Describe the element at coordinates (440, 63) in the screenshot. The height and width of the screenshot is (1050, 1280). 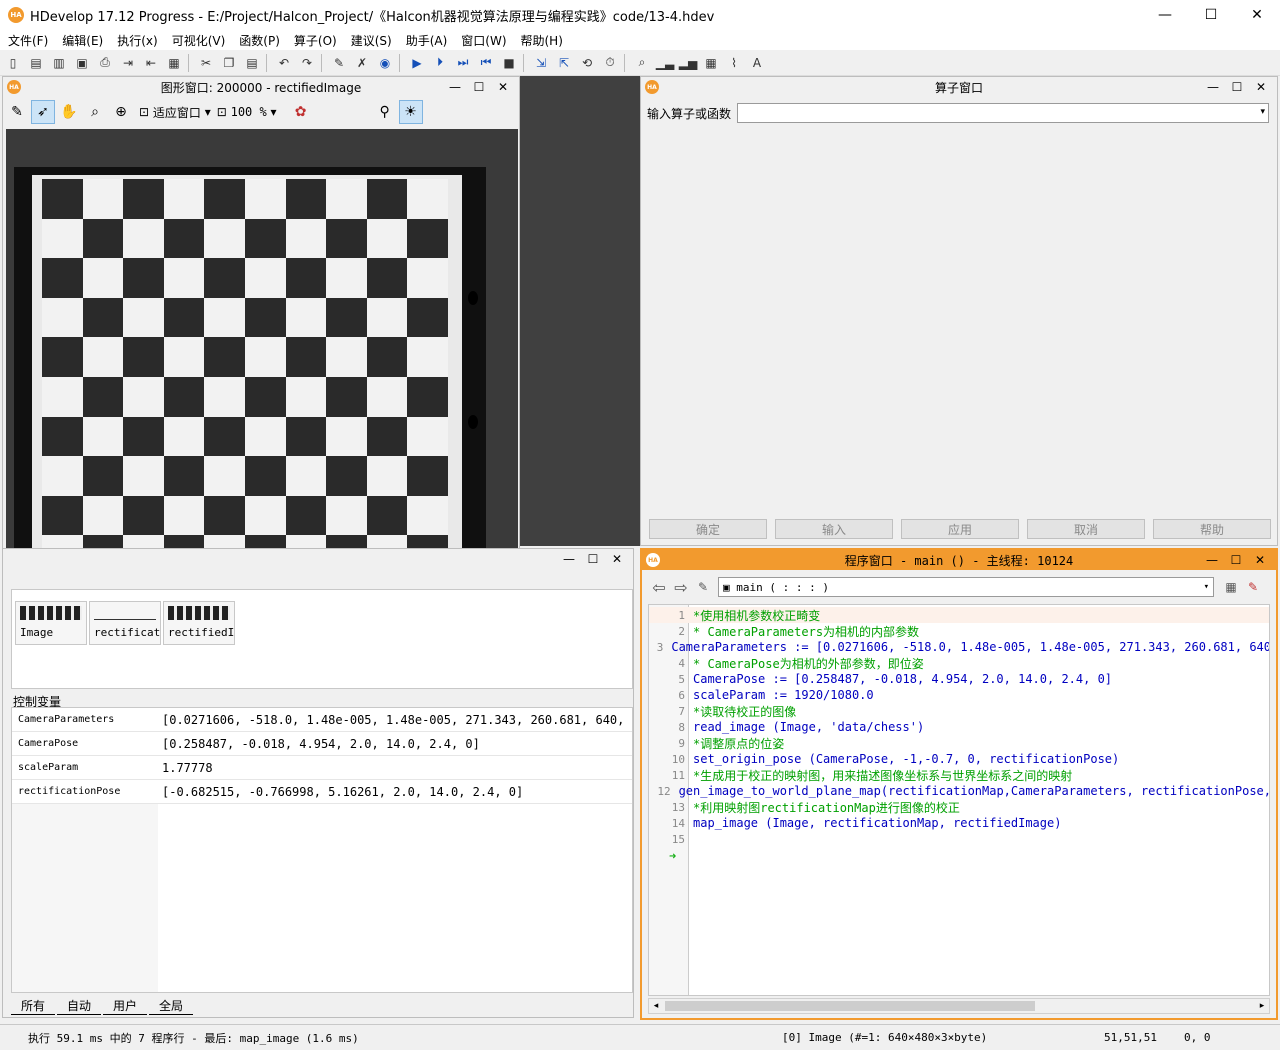
I see `run-to-icon: ⏵` at that location.